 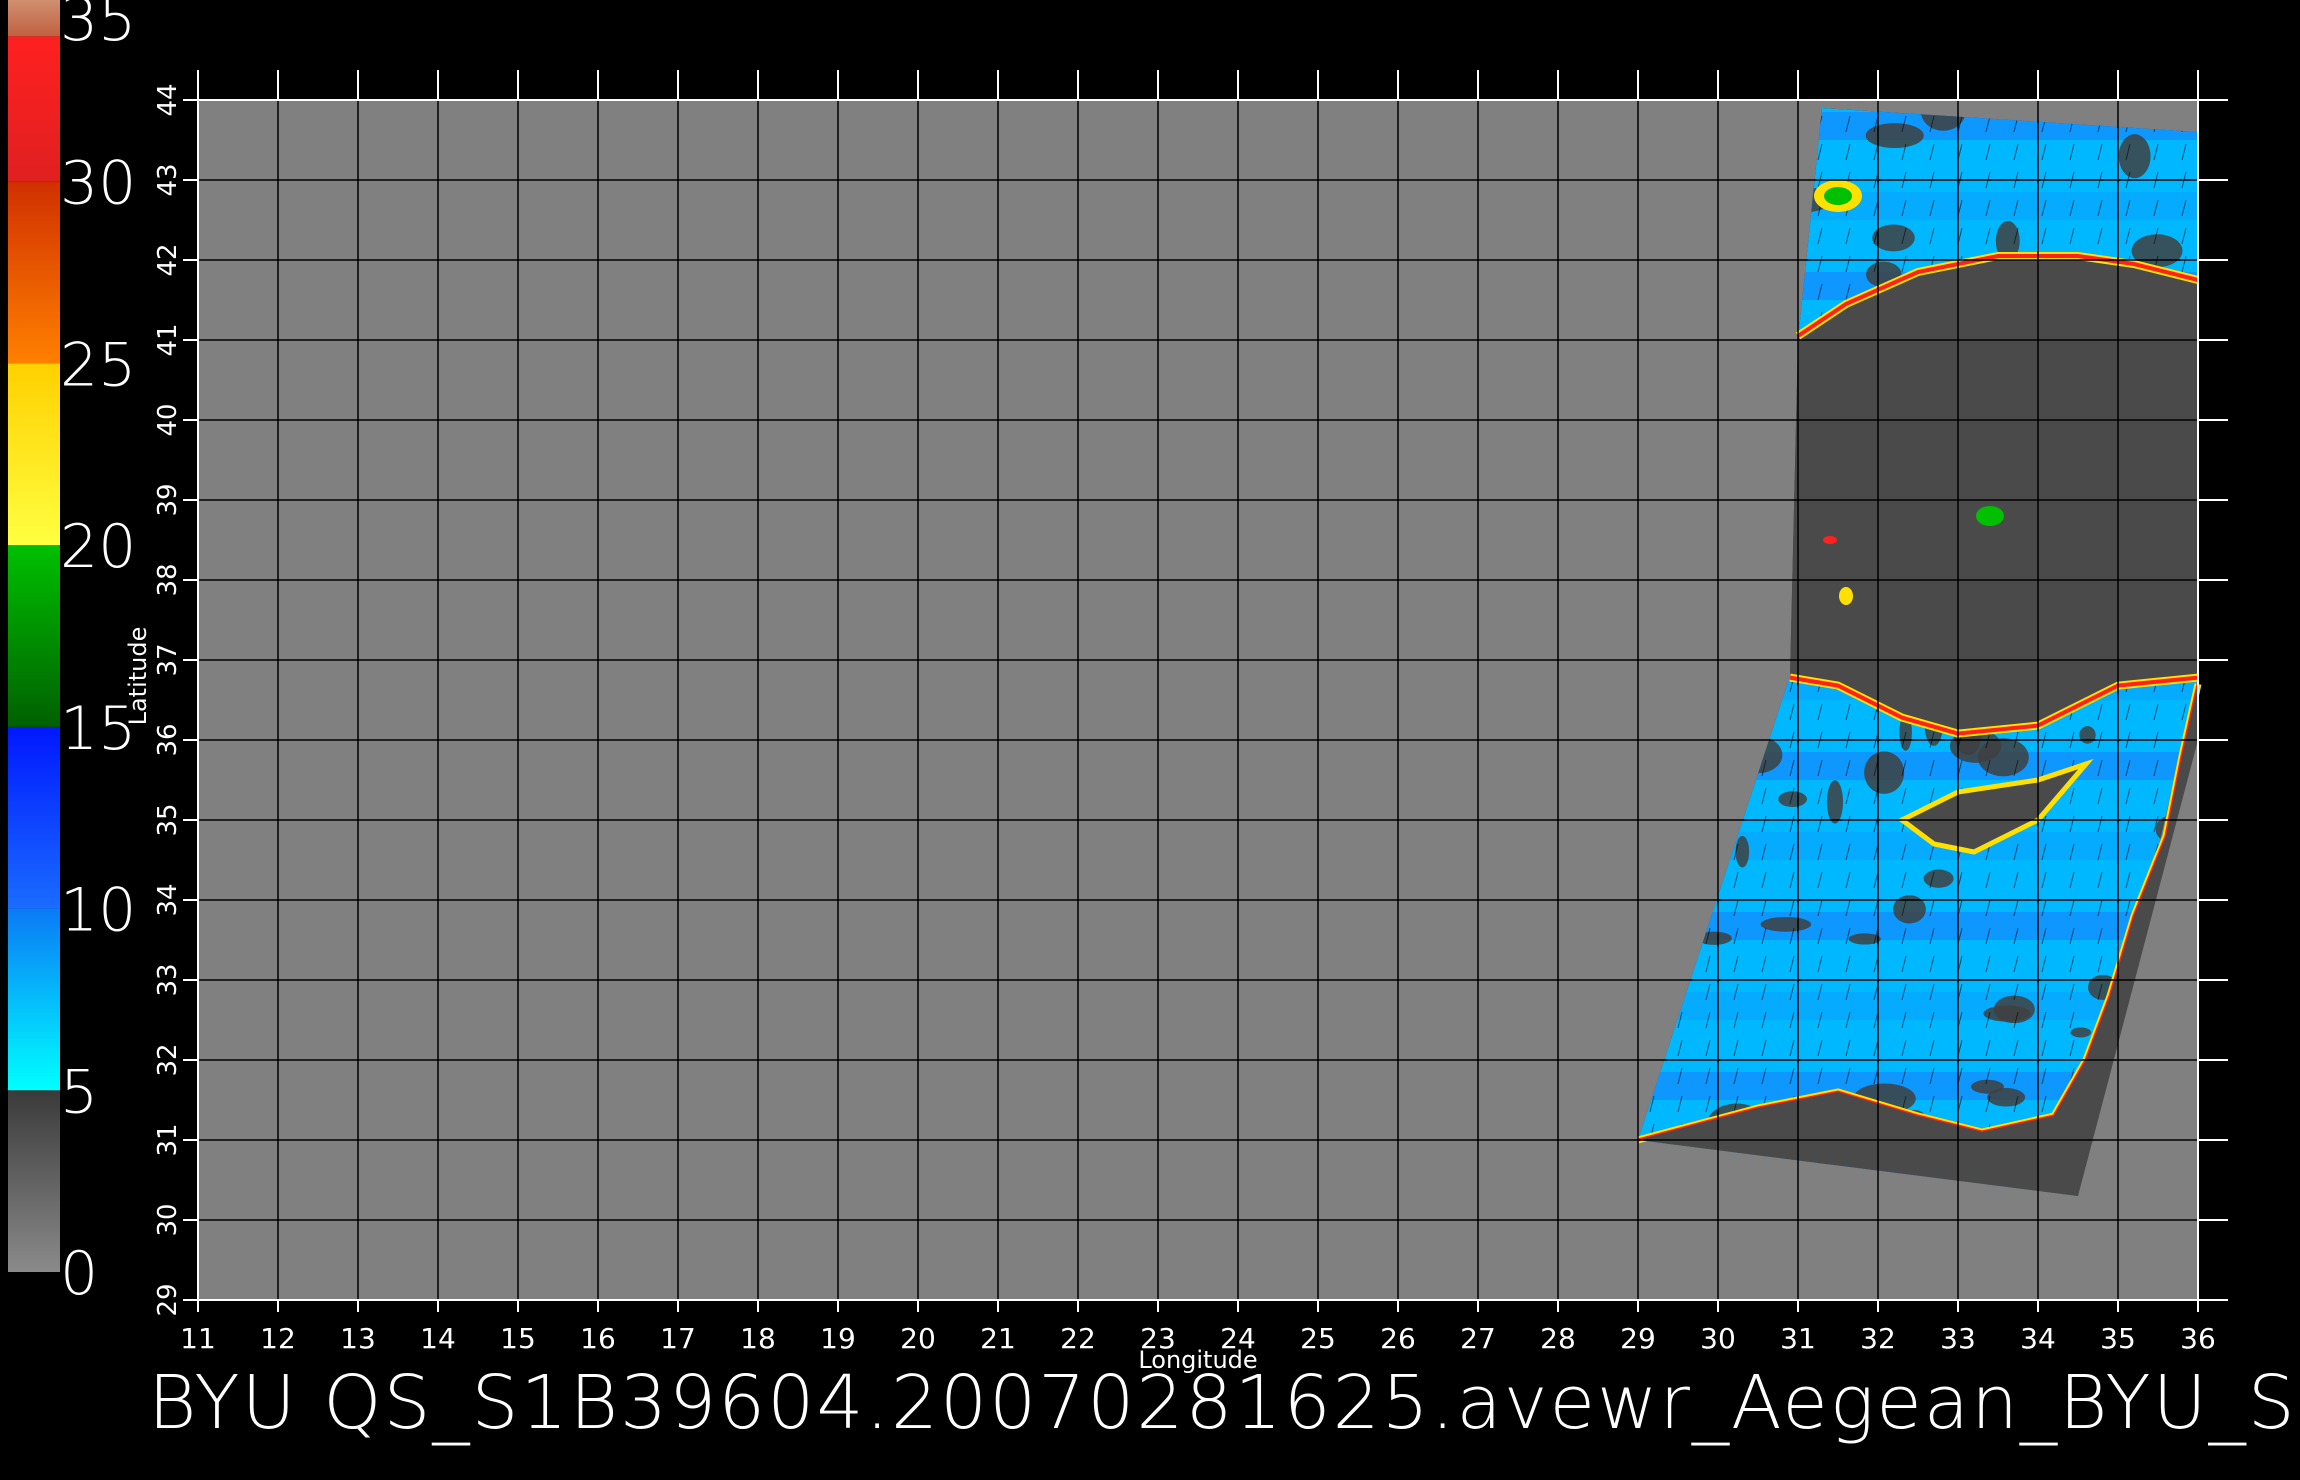 I want to click on lon-tick-label: 32, so click(x=1878, y=1338).